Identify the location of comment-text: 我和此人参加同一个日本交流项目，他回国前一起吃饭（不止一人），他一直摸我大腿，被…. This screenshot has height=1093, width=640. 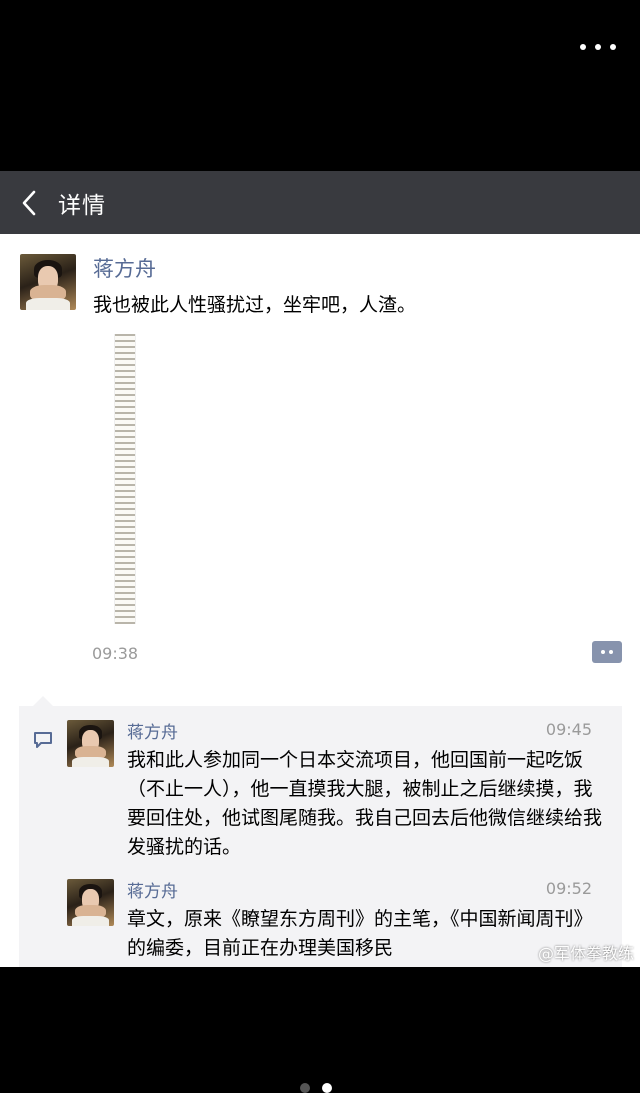
(365, 803).